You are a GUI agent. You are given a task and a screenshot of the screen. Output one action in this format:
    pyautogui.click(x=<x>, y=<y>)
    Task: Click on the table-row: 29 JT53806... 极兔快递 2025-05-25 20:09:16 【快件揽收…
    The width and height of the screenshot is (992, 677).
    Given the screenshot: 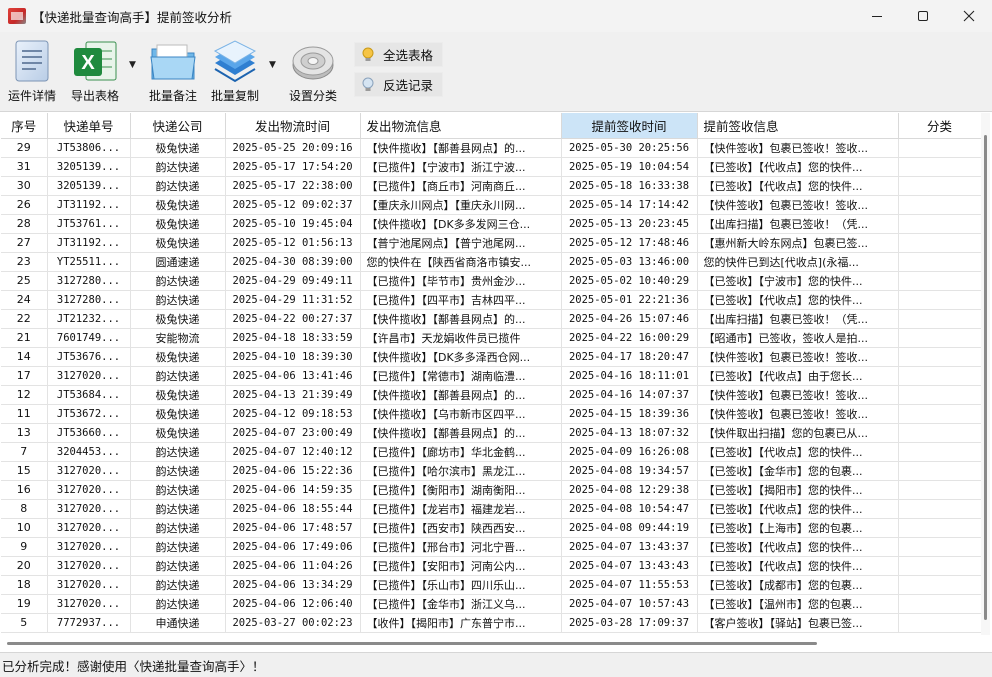 What is the action you would take?
    pyautogui.click(x=491, y=148)
    